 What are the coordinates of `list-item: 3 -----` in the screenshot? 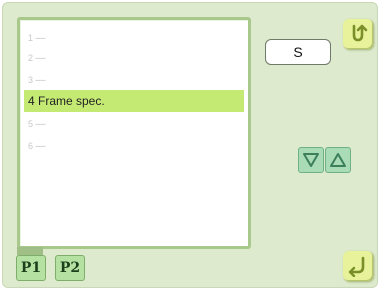 It's located at (134, 79).